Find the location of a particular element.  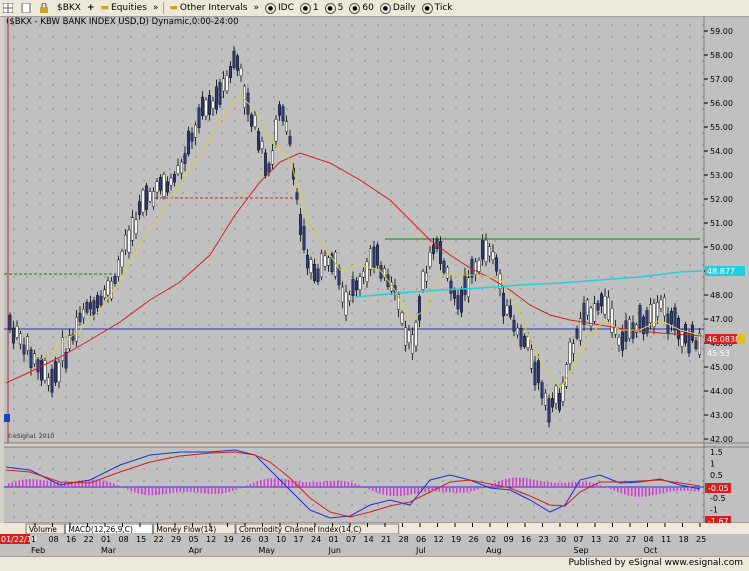

lock-icon is located at coordinates (45, 8).